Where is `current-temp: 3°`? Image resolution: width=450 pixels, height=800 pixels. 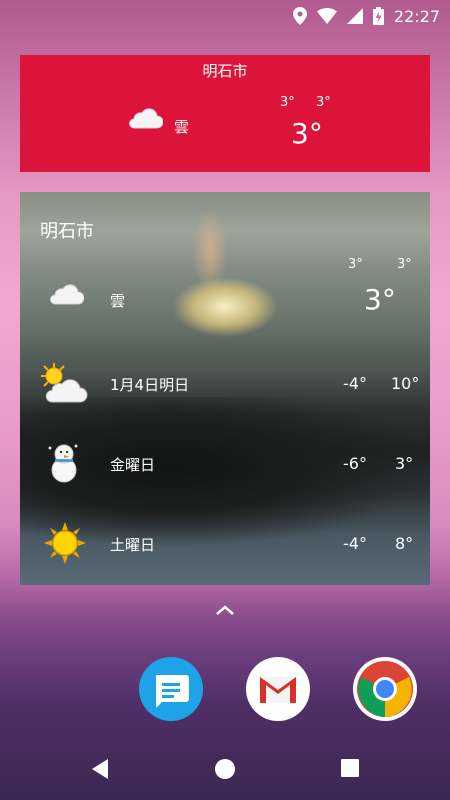 current-temp: 3° is located at coordinates (380, 299).